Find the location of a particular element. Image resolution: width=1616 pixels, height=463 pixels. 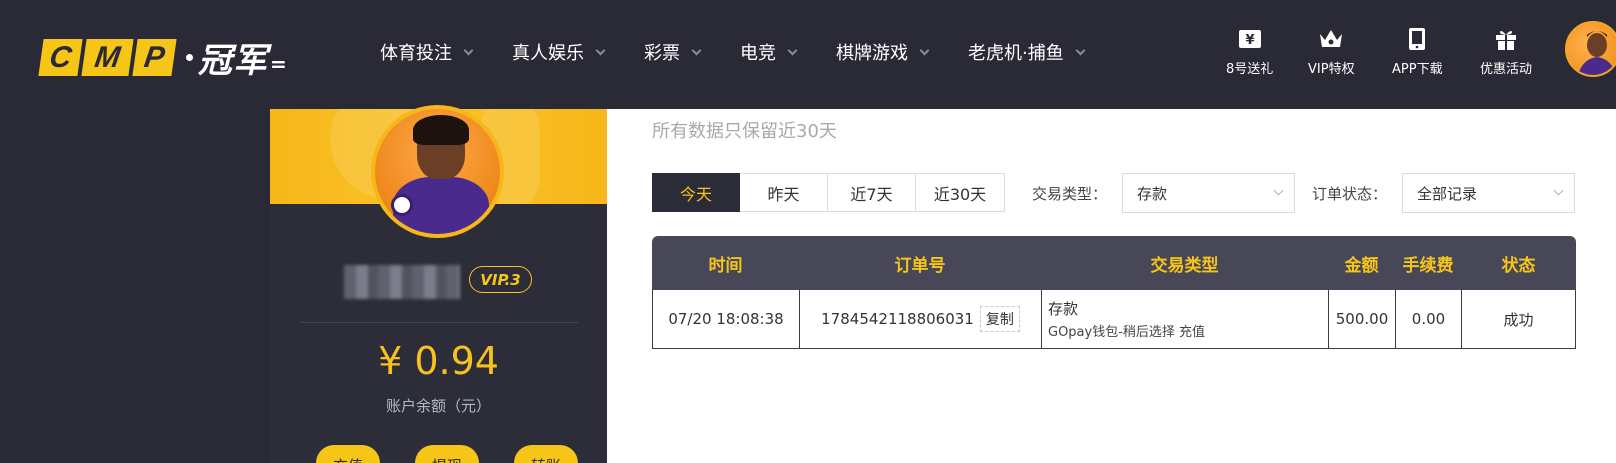

crown-icon is located at coordinates (1331, 39).